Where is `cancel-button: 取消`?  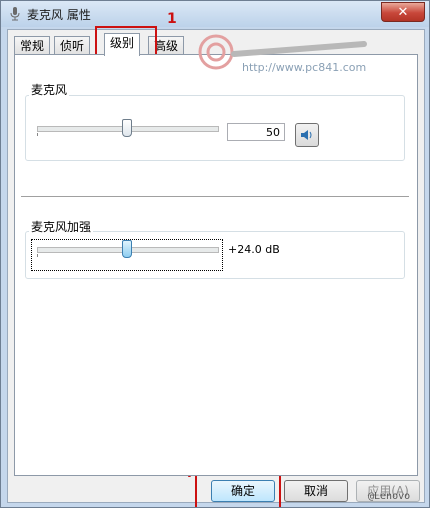
cancel-button: 取消 is located at coordinates (316, 491).